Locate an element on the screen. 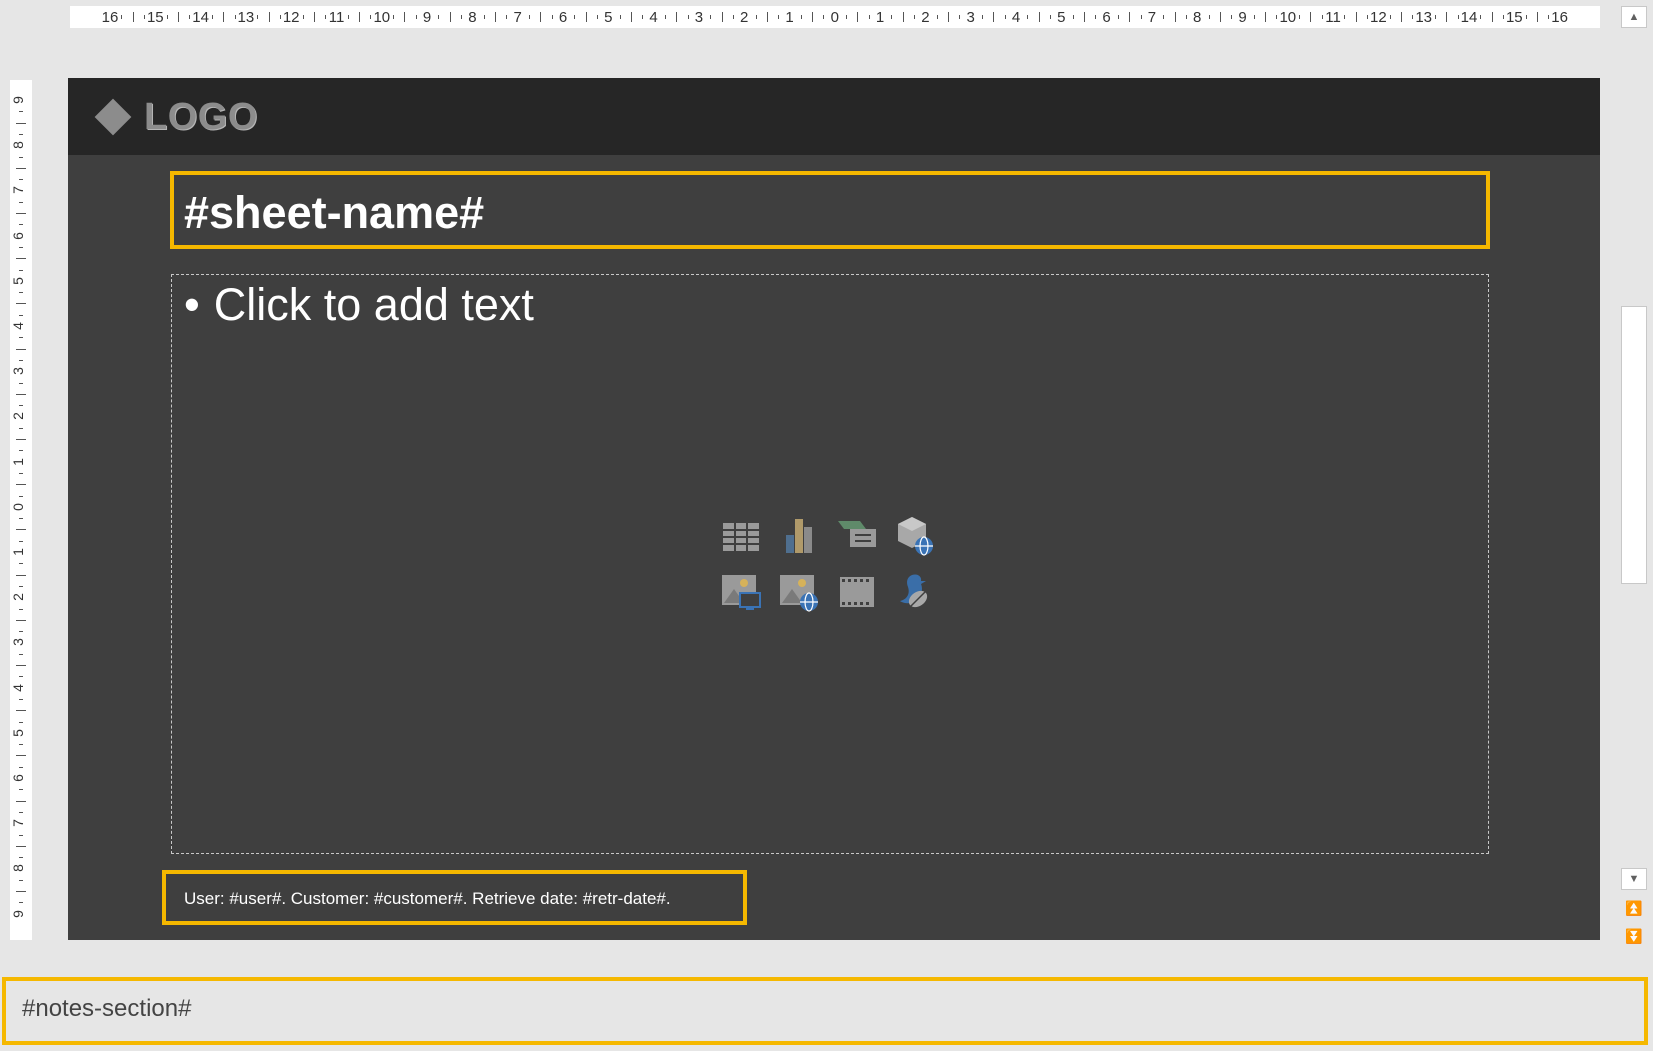 Image resolution: width=1653 pixels, height=1051 pixels. slide-header-band: LOGO is located at coordinates (834, 116).